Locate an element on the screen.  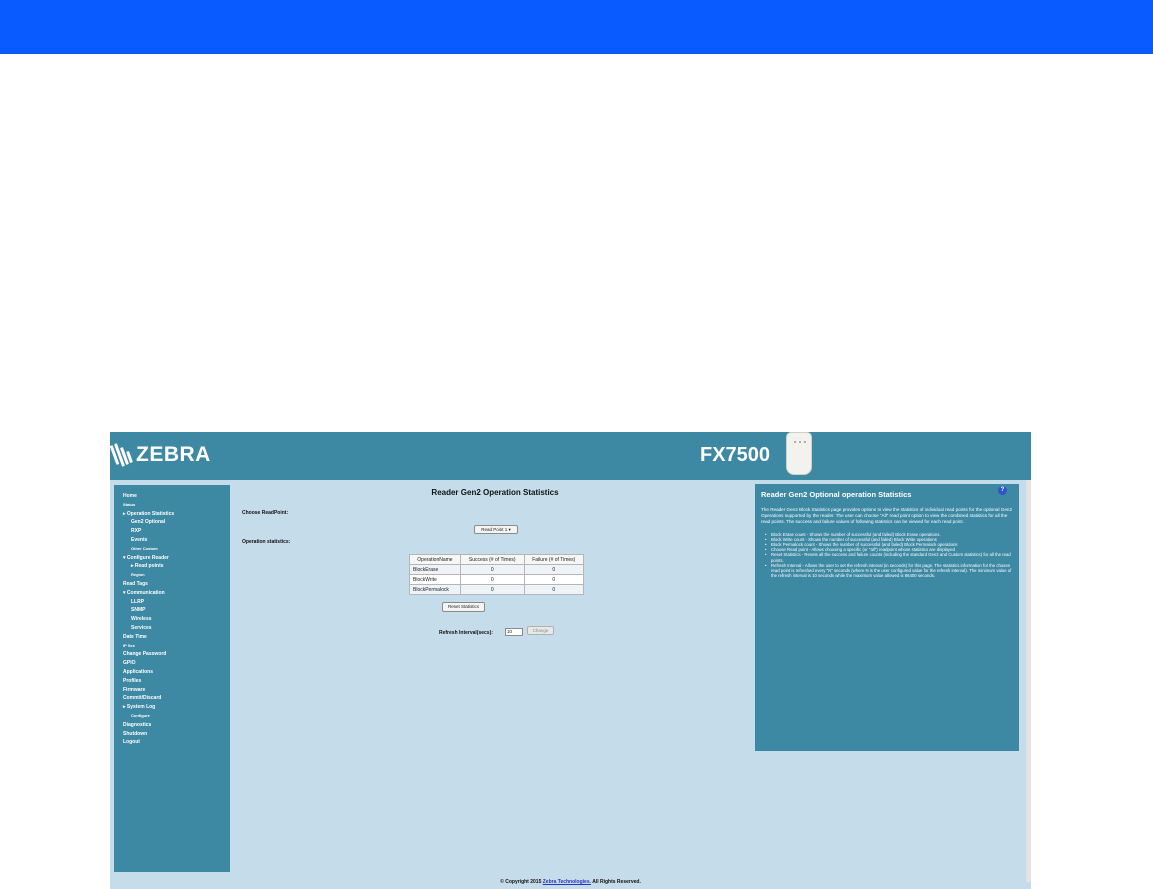
sidebar-item-change-password: Change Password is located at coordinates (172, 654).